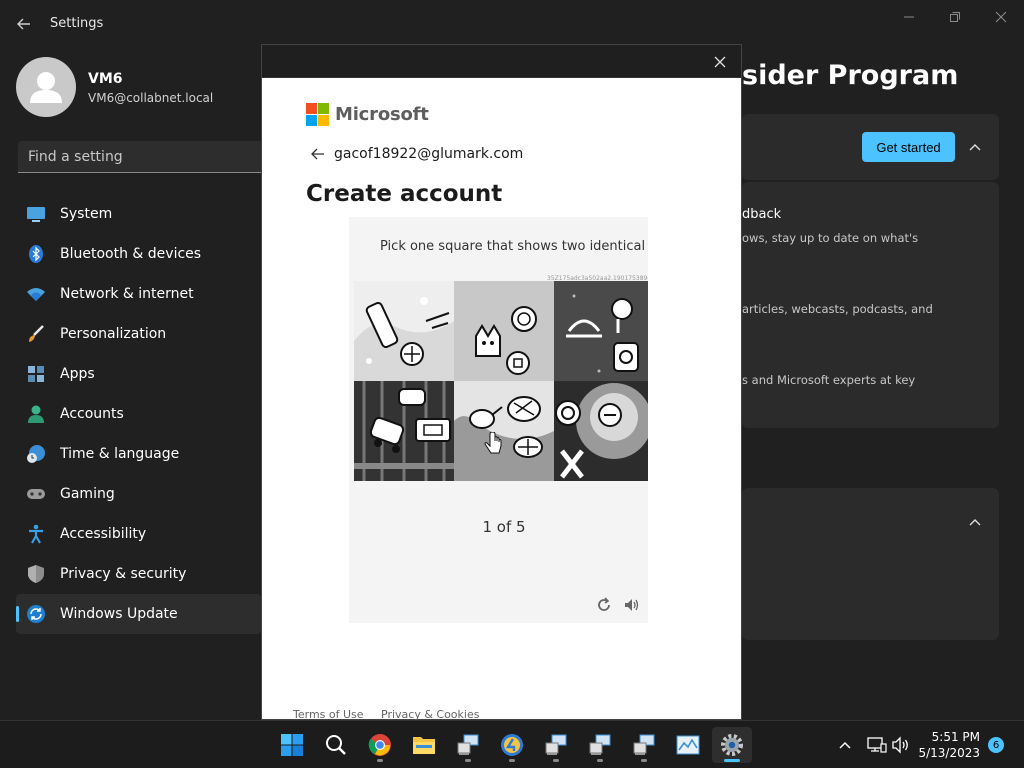 The height and width of the screenshot is (768, 1024). I want to click on taskbar-chrome, so click(380, 745).